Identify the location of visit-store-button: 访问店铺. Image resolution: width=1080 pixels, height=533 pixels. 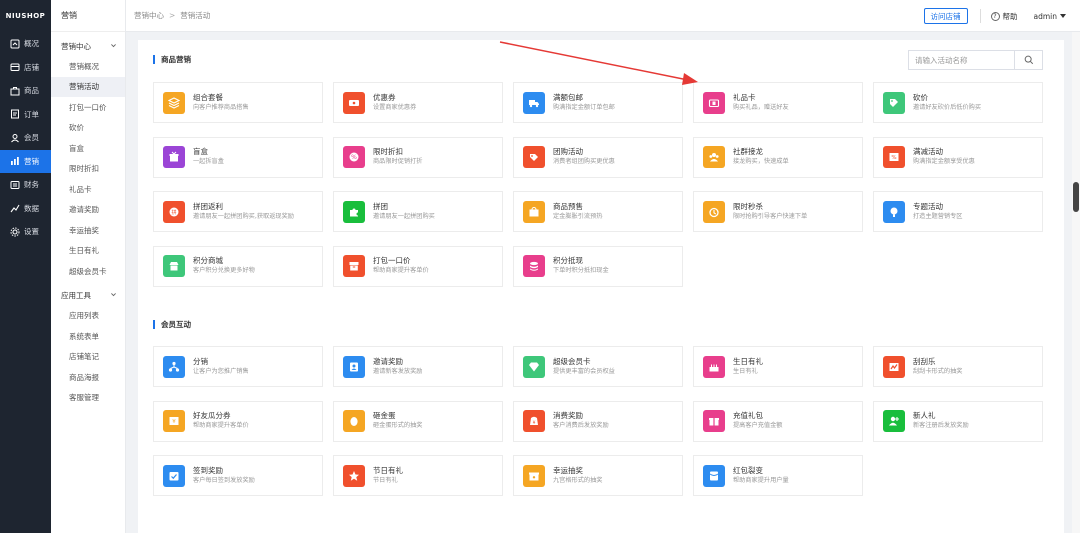
(945, 16).